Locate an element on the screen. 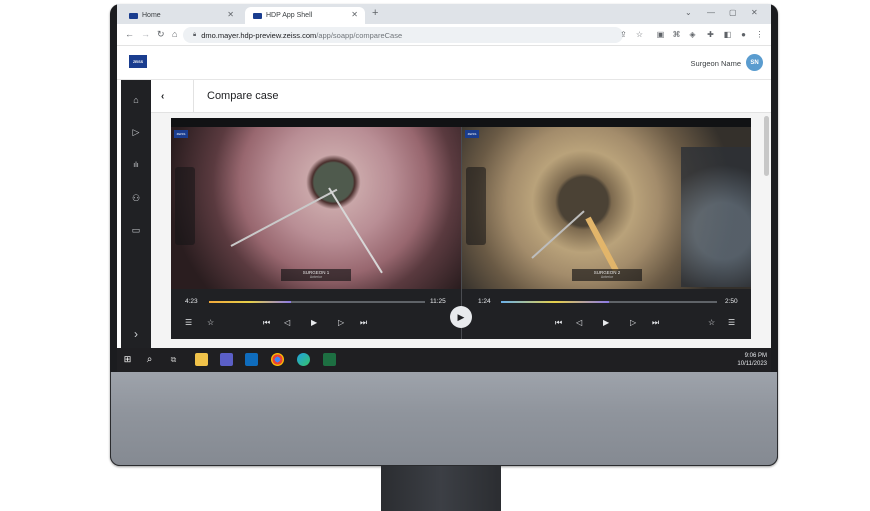 Image resolution: width=870 pixels, height=511 pixels. forward-arrow-icon: → is located at coordinates (145, 34).